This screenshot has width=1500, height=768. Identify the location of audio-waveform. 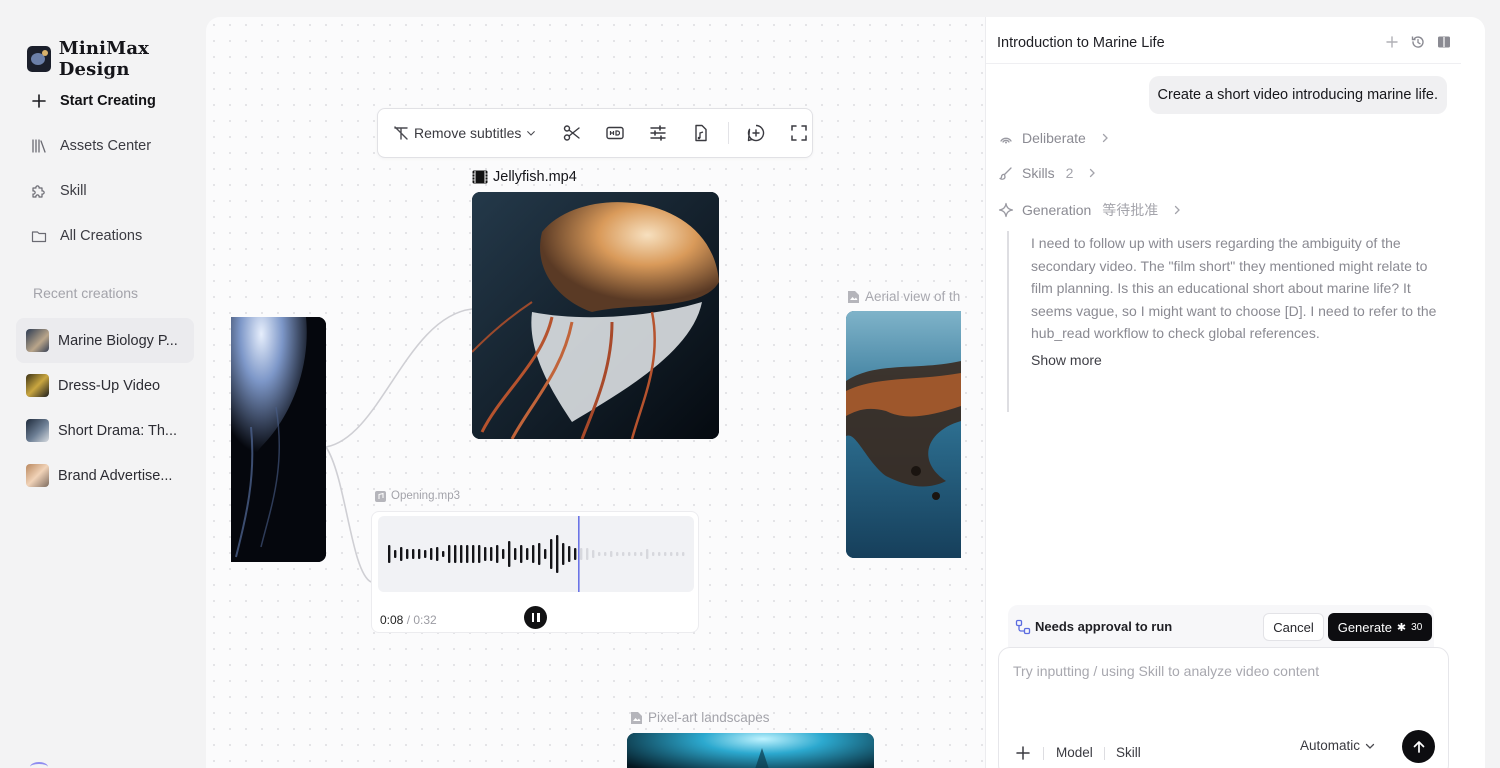
(536, 554).